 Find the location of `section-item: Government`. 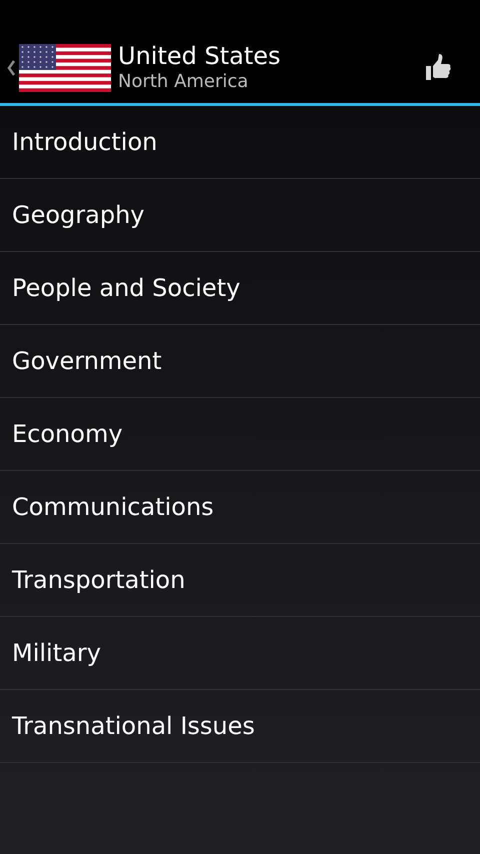

section-item: Government is located at coordinates (240, 361).